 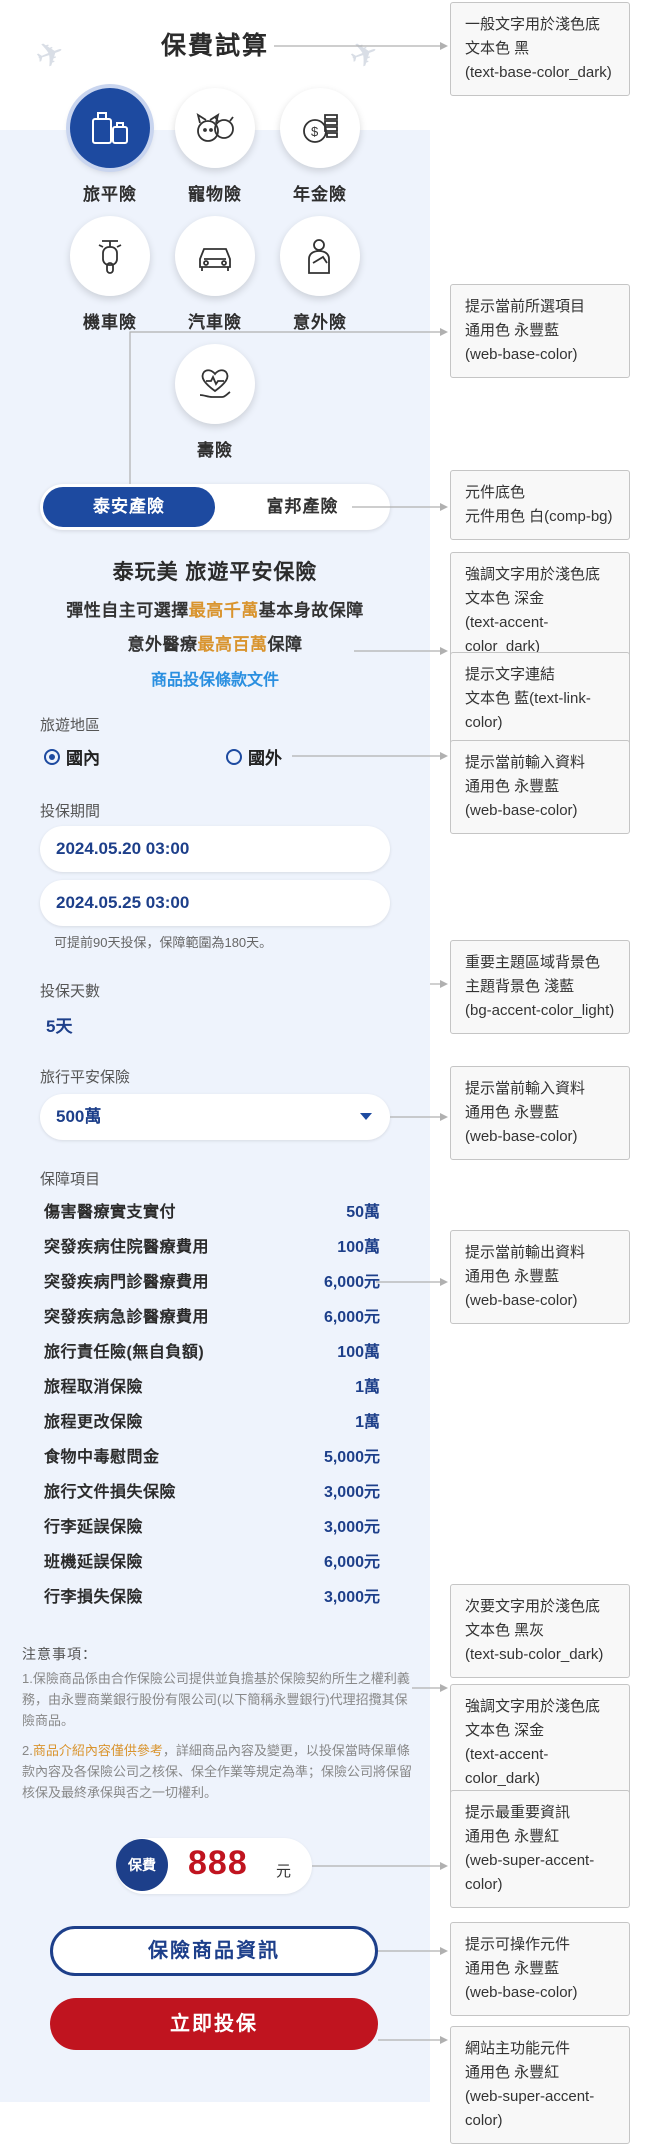 I want to click on annotation-web-base: 提示當前所選項目 通用色 永豐藍 (web-base-color), so click(x=540, y=331).